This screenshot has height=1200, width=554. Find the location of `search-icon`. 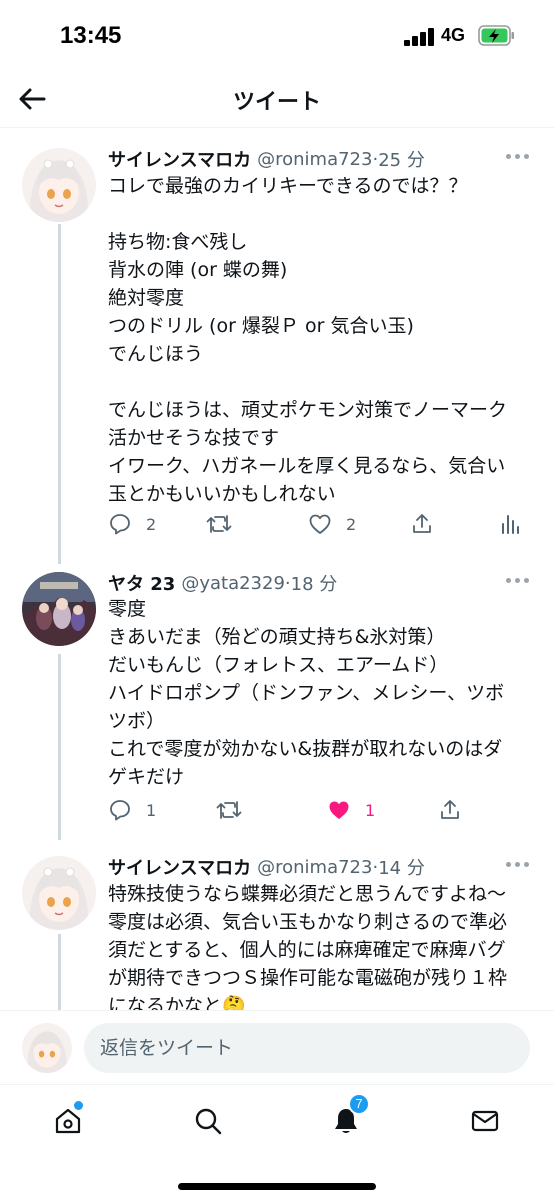

search-icon is located at coordinates (208, 1121).